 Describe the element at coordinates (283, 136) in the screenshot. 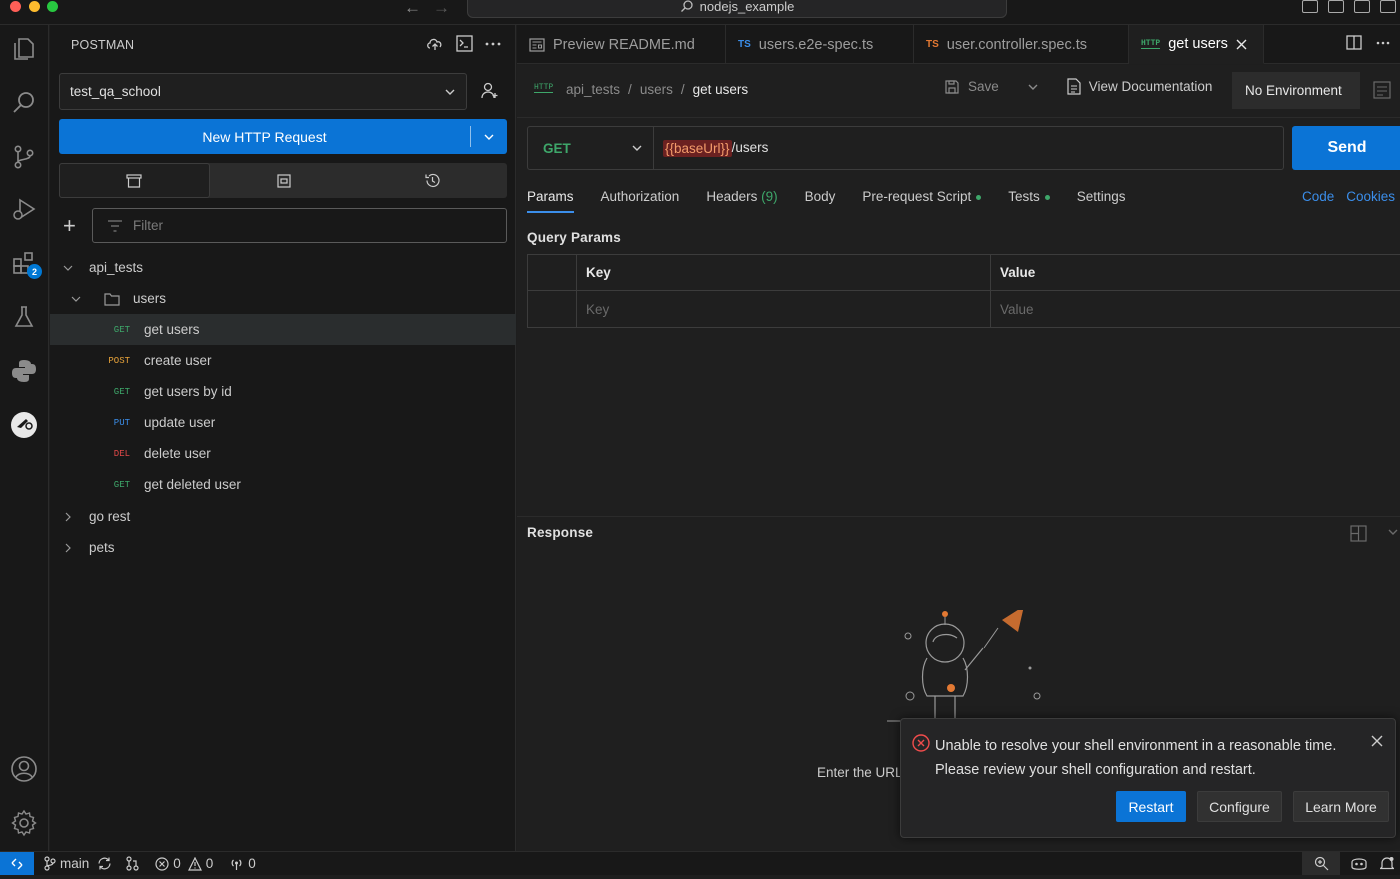

I see `new-http-request-button: New HTTP Request` at that location.